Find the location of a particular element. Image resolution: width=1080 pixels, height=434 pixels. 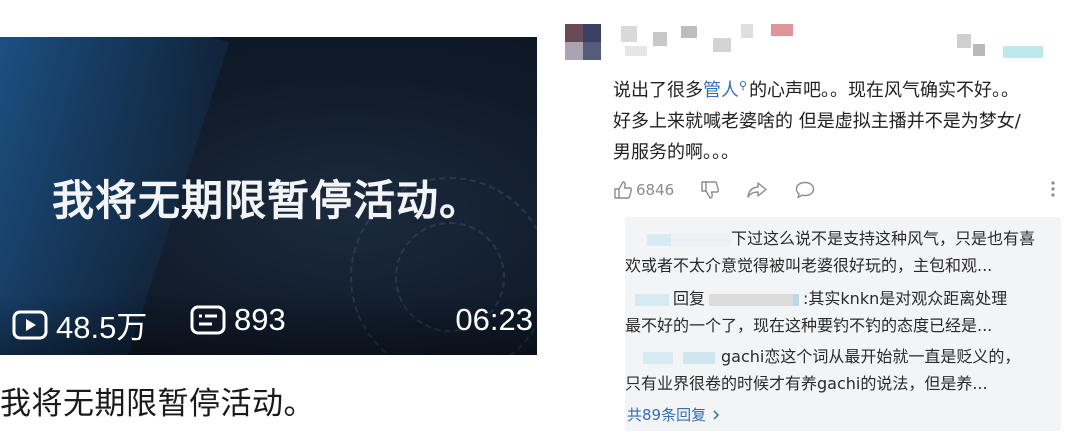

reply-line: 回复 :其实knkn是对观众距离处理 is located at coordinates (843, 298).